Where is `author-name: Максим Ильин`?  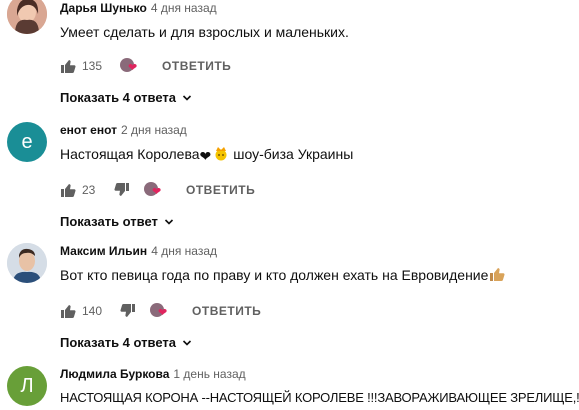 author-name: Максим Ильин is located at coordinates (103, 251).